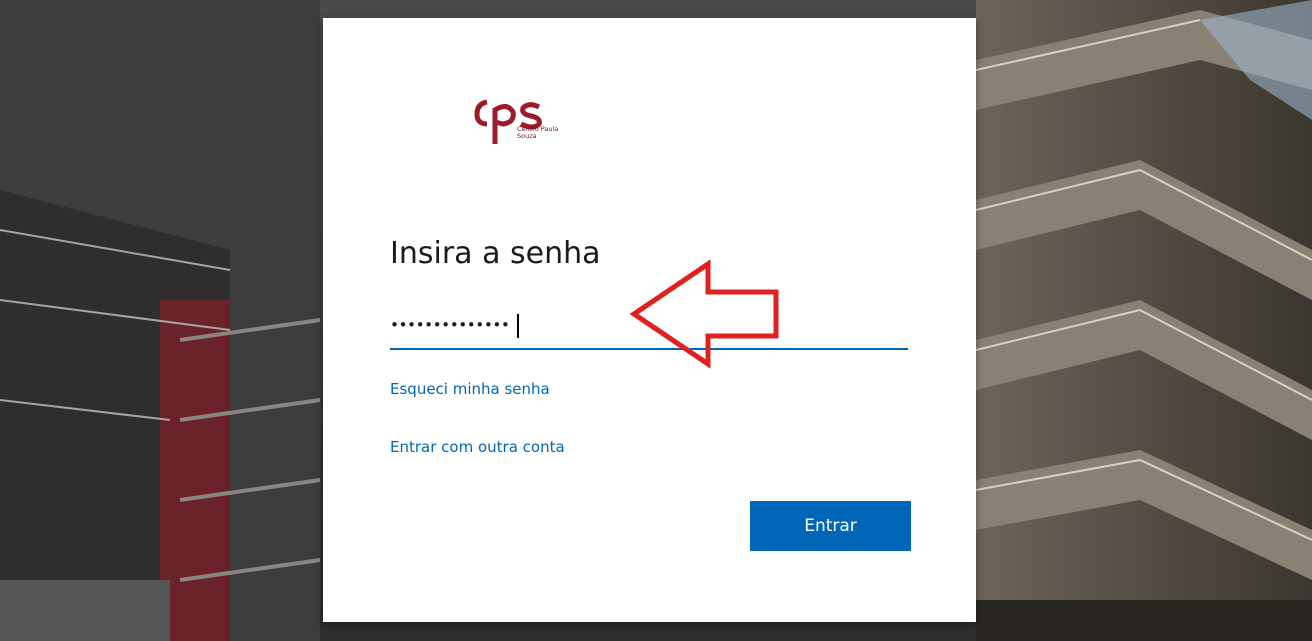 This screenshot has width=1312, height=641. I want to click on left-arrow-outline-icon, so click(704, 314).